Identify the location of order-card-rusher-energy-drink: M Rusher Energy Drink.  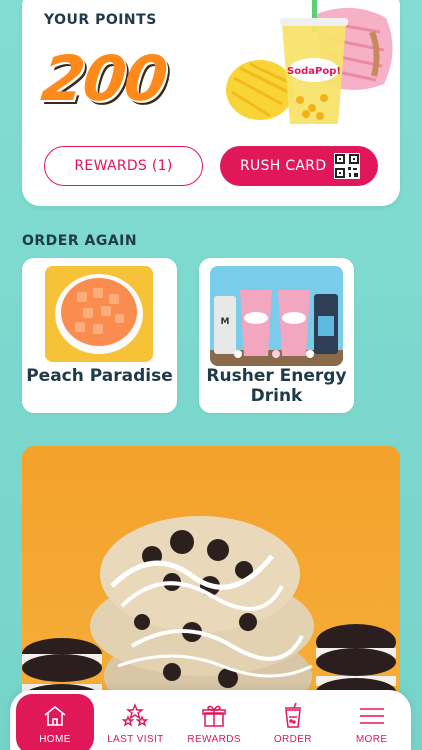
(276, 335).